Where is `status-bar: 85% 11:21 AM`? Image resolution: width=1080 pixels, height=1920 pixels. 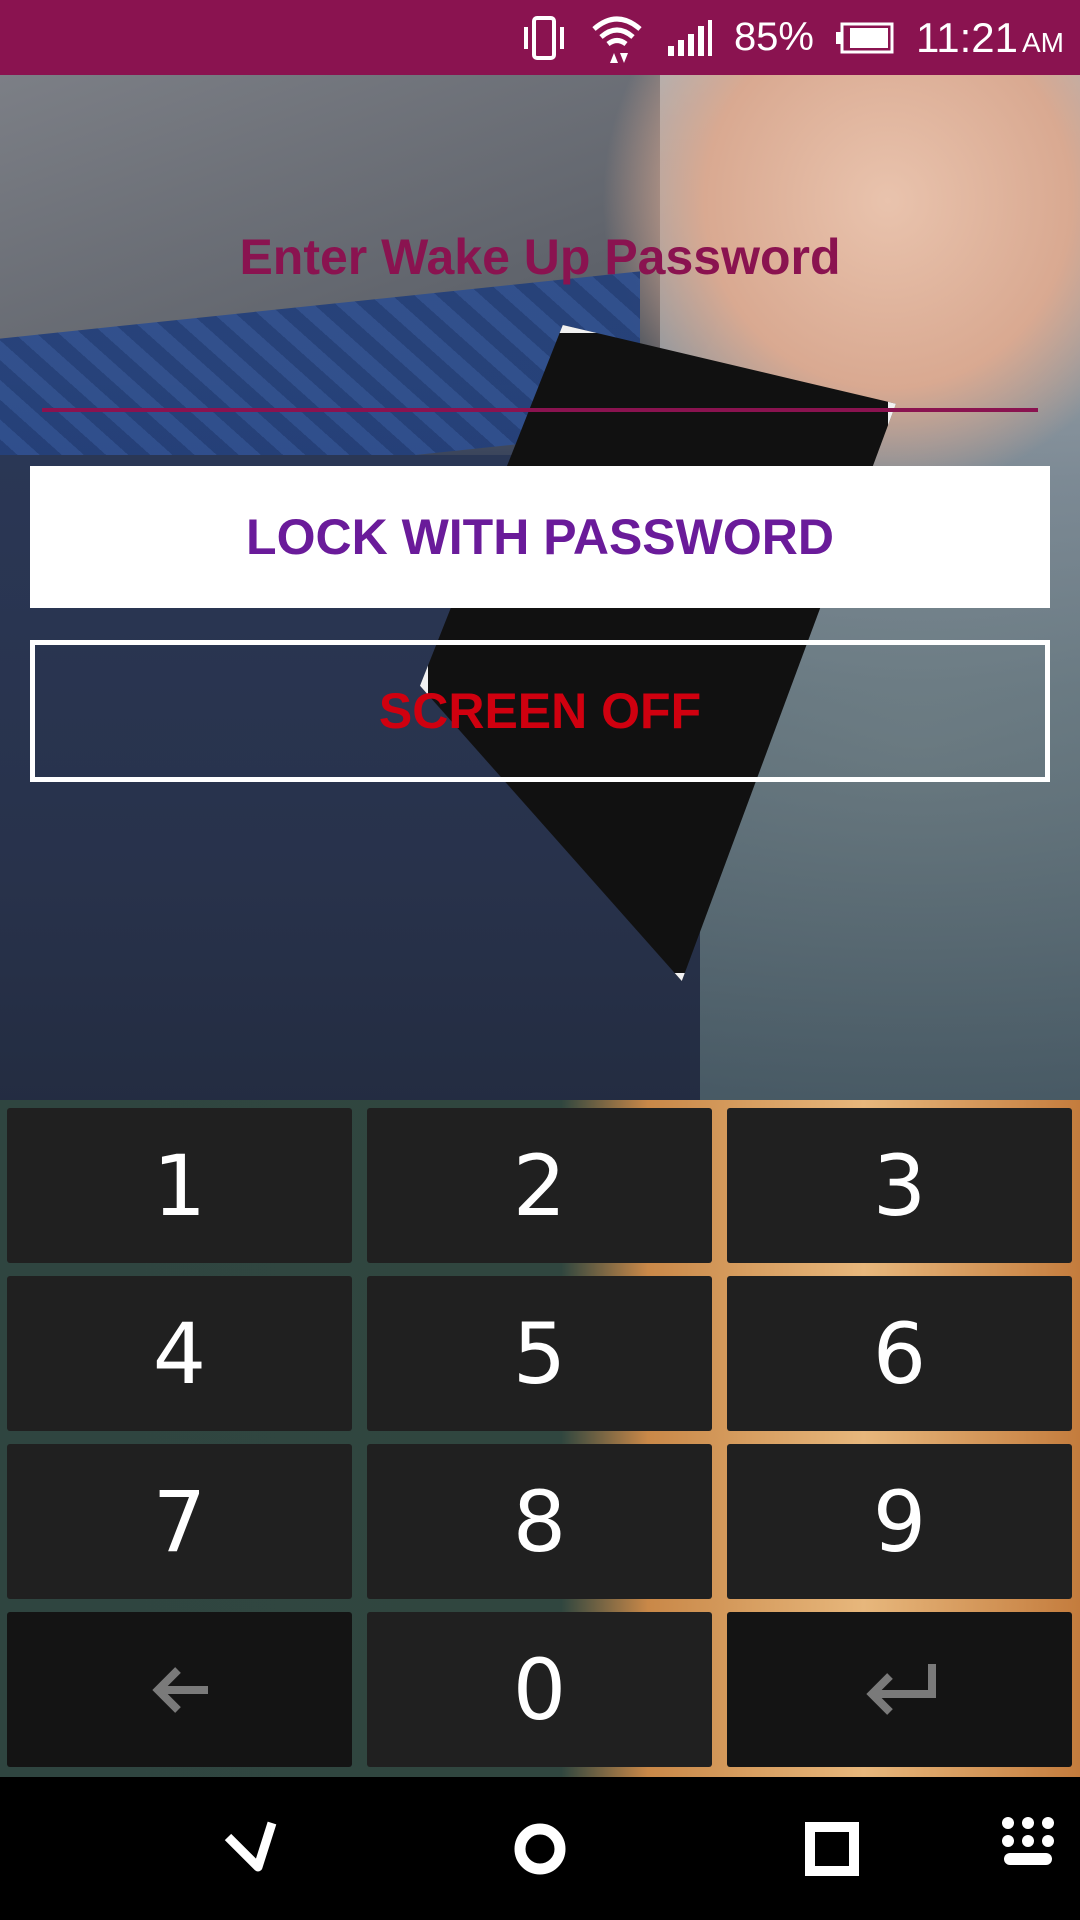 status-bar: 85% 11:21 AM is located at coordinates (540, 37).